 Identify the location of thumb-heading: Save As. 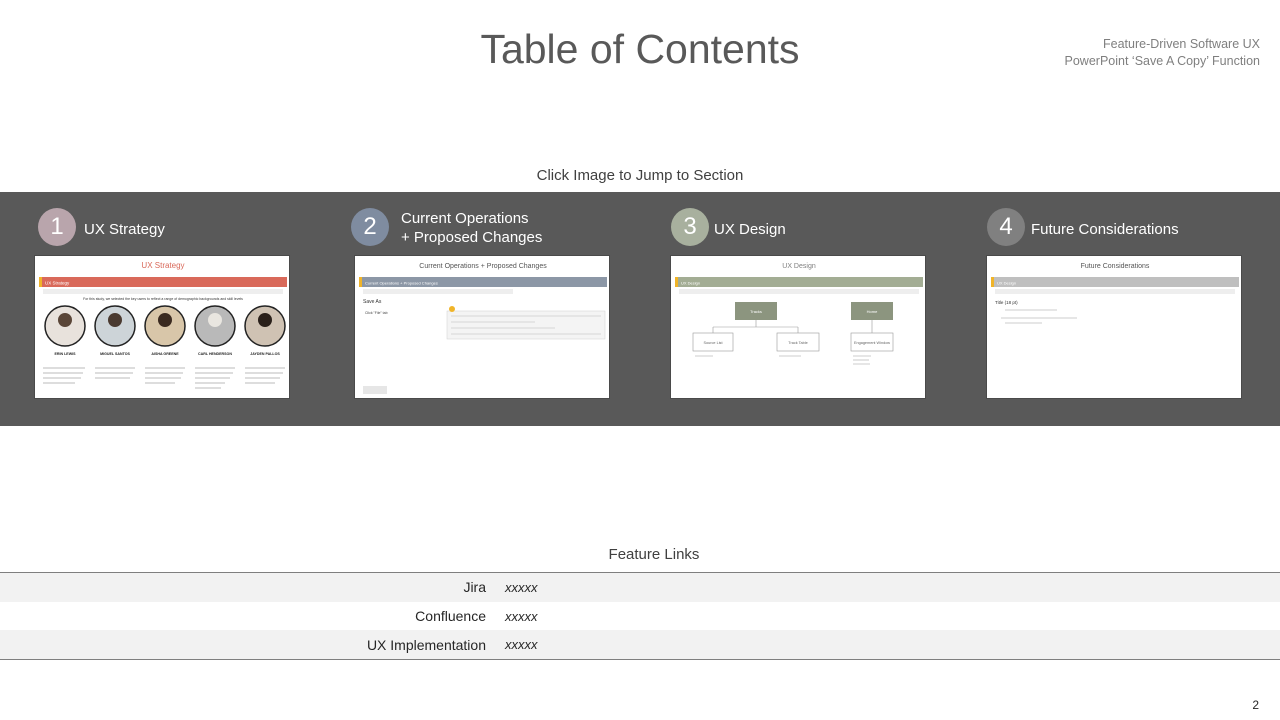
(372, 302).